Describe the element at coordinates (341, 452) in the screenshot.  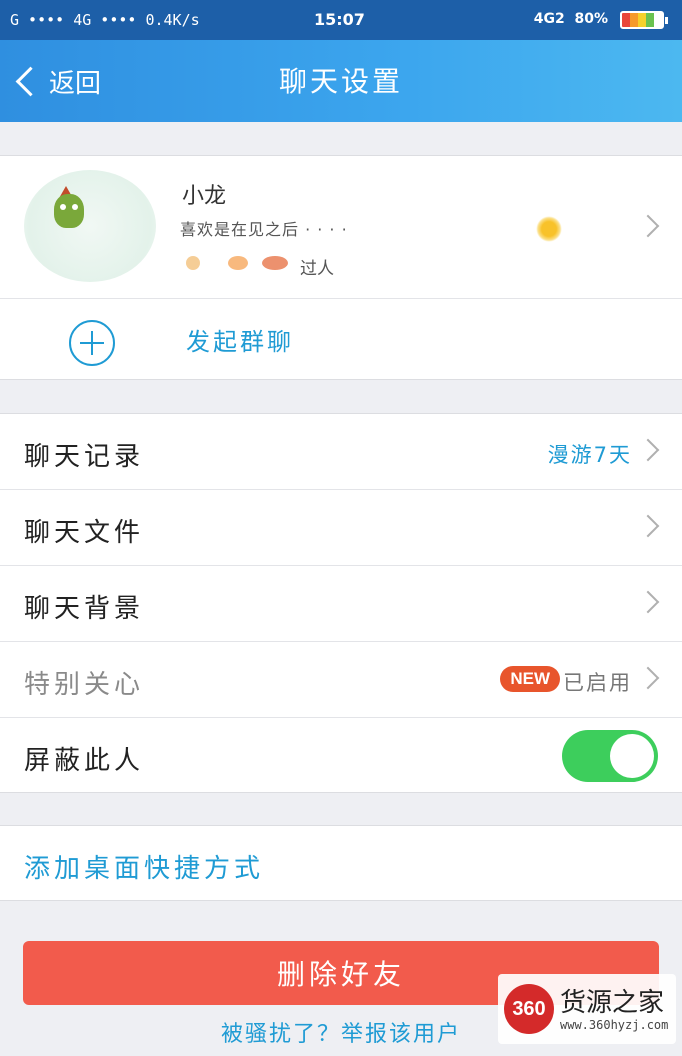
I see `chat-history-row: 聊天记录 漫游7天` at that location.